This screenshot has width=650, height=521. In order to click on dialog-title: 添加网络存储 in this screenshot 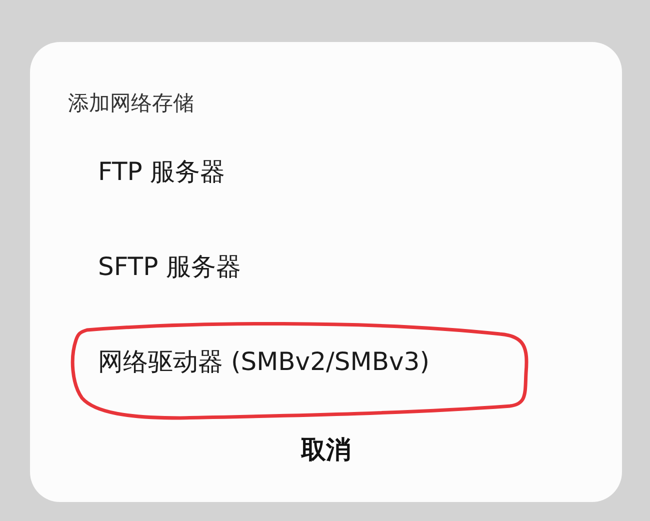, I will do `click(131, 103)`.